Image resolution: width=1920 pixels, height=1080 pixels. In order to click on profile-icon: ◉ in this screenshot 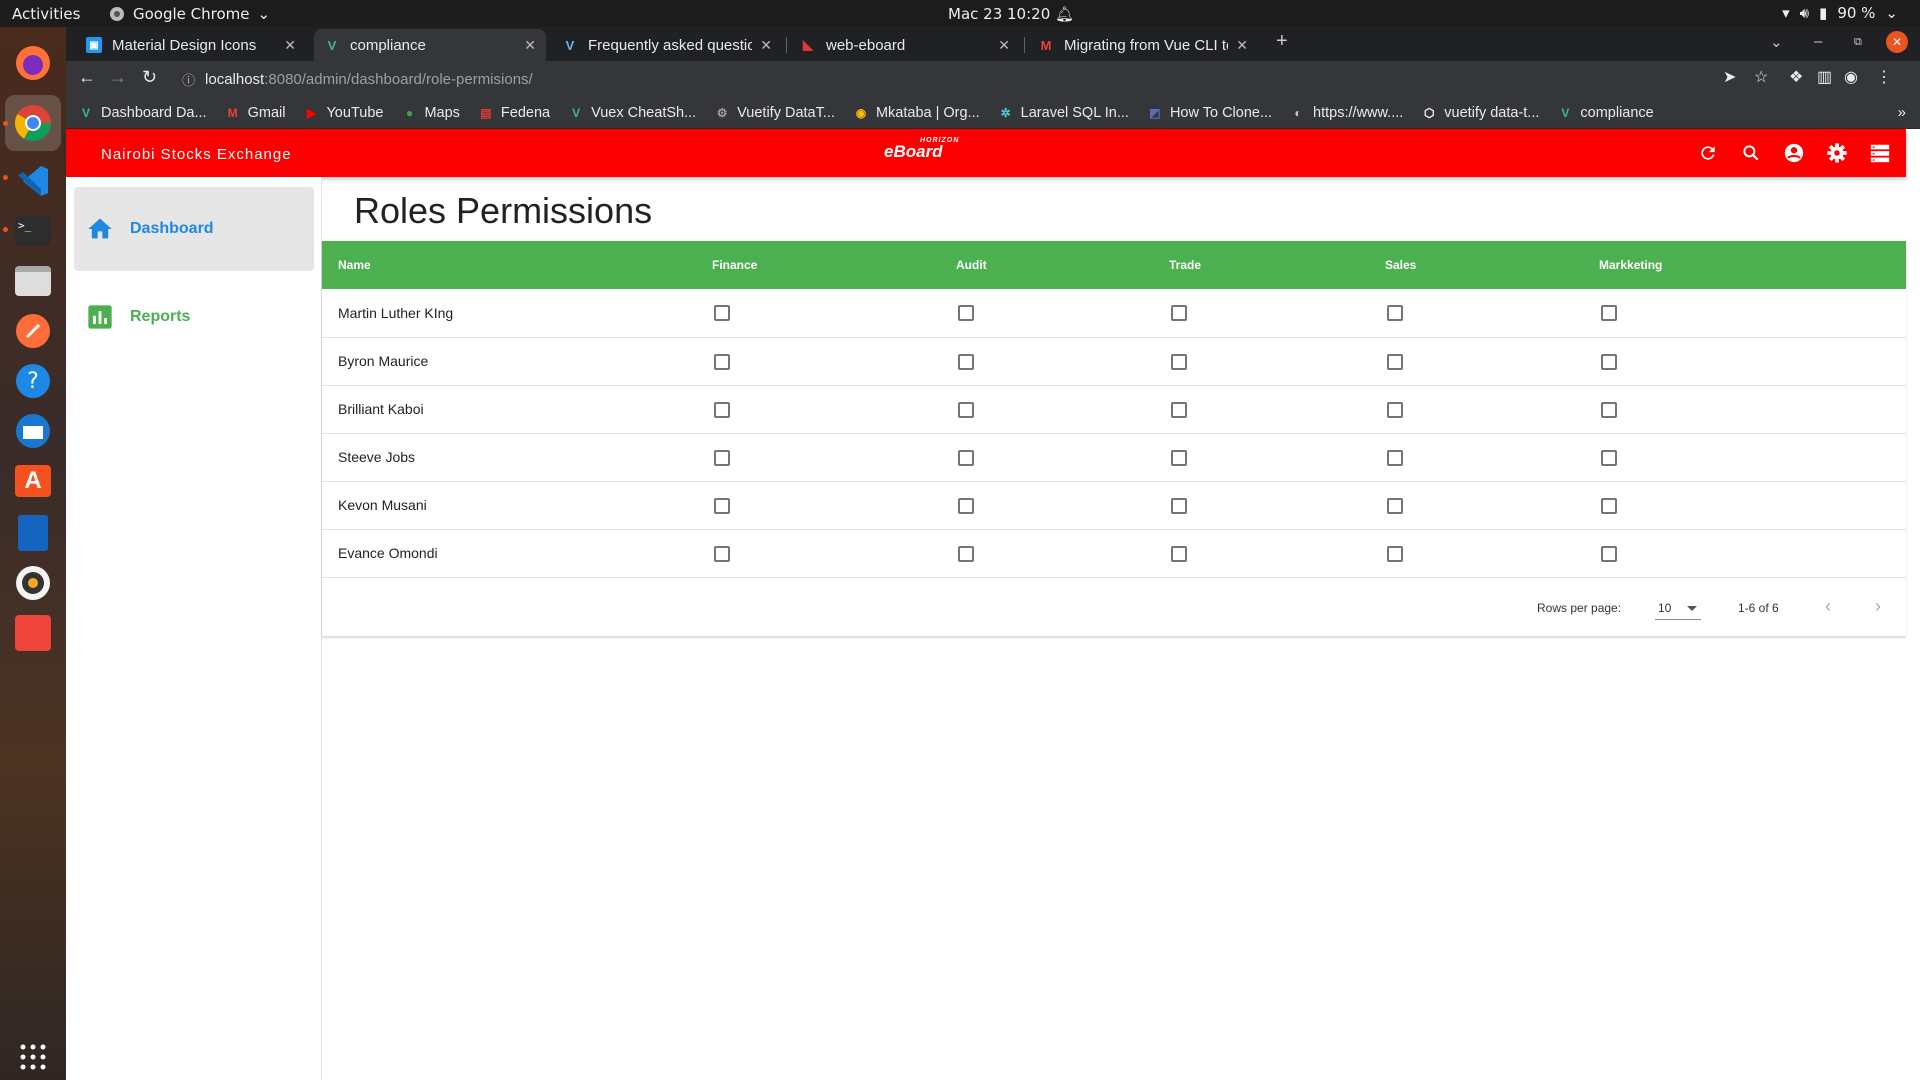, I will do `click(1851, 77)`.